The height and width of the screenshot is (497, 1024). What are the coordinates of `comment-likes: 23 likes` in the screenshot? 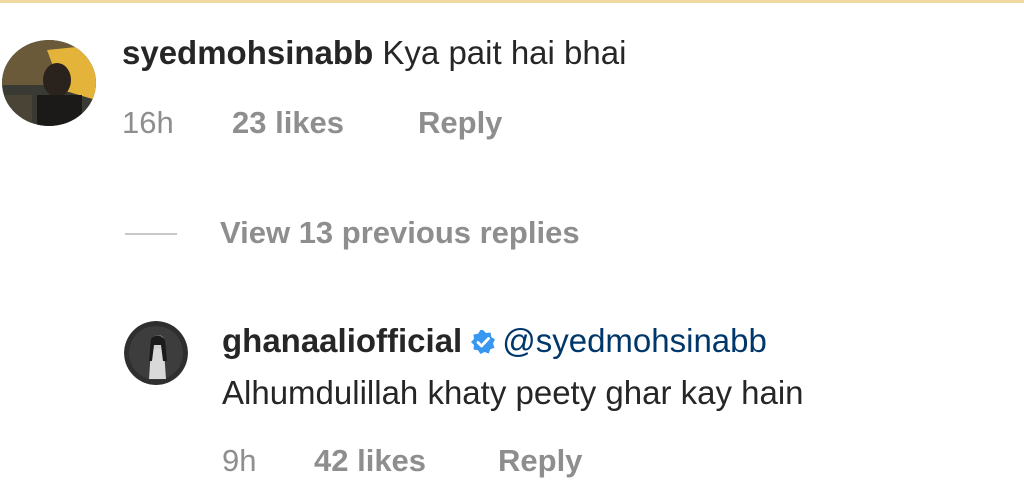 It's located at (288, 123).